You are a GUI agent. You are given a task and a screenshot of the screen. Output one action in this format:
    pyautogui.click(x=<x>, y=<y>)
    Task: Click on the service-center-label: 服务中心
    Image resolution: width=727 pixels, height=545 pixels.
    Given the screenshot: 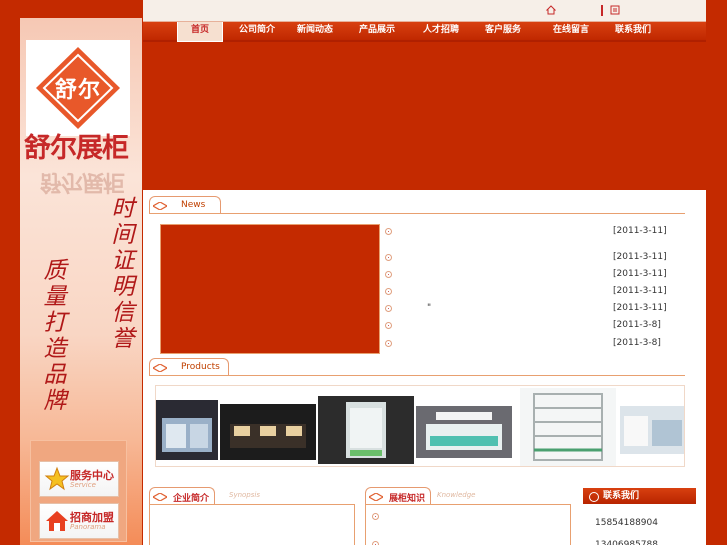 What is the action you would take?
    pyautogui.click(x=92, y=475)
    